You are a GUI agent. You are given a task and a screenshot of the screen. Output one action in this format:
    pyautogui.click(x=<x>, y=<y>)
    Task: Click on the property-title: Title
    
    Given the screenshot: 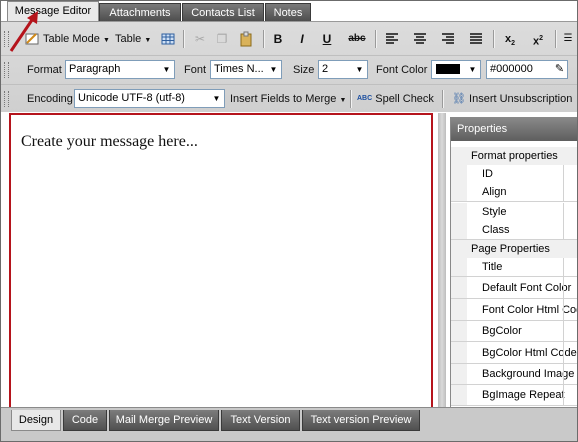 What is the action you would take?
    pyautogui.click(x=514, y=267)
    